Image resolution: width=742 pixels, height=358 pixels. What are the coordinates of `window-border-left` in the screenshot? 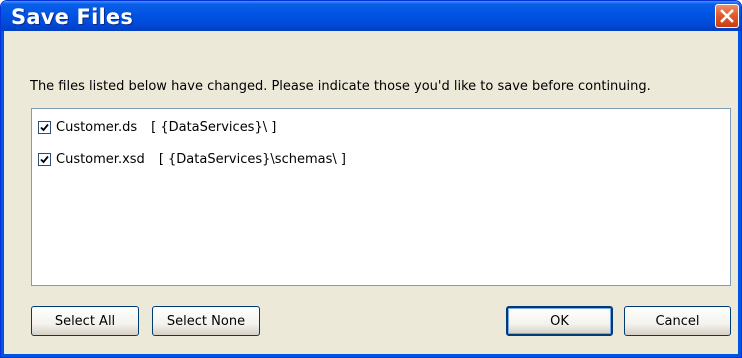 It's located at (2, 194).